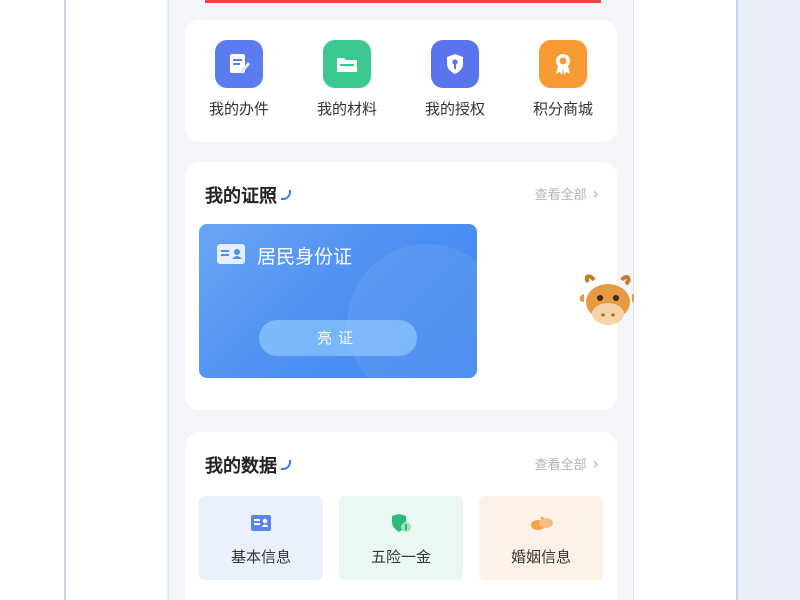 The width and height of the screenshot is (800, 600). What do you see at coordinates (346, 109) in the screenshot?
I see `quick-action-label: 我的材料` at bounding box center [346, 109].